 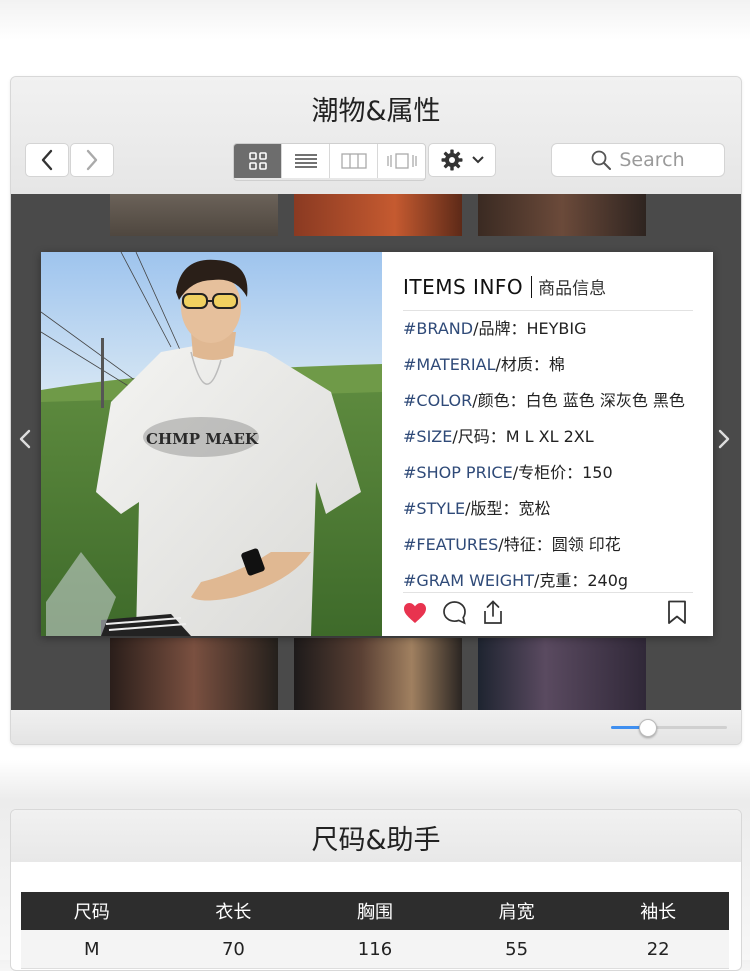 I want to click on attribute-key: #GRAM WEIGHT, so click(x=468, y=580).